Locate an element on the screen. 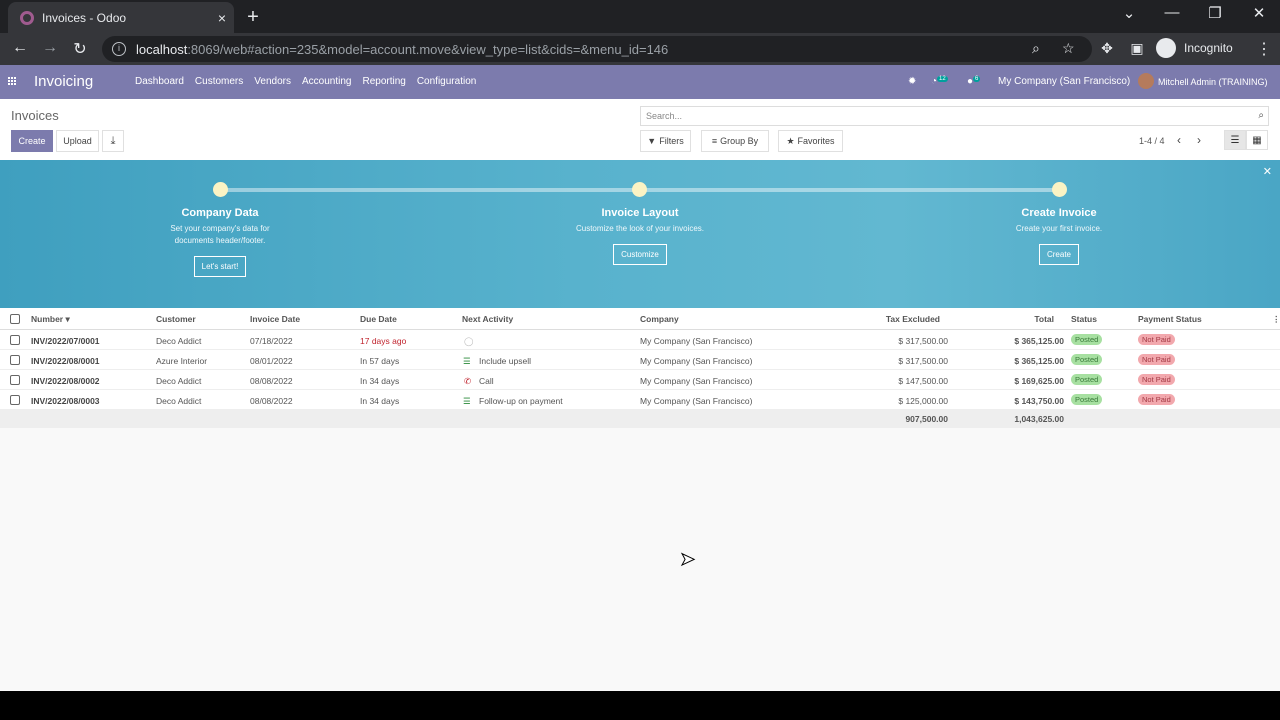 This screenshot has width=1280, height=720. column-header-invoice-date: Invoice Date is located at coordinates (275, 319).